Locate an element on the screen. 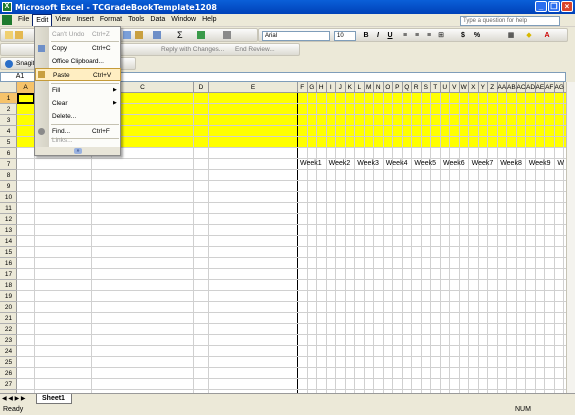 The width and height of the screenshot is (575, 415). row-header: 7 is located at coordinates (8, 164).